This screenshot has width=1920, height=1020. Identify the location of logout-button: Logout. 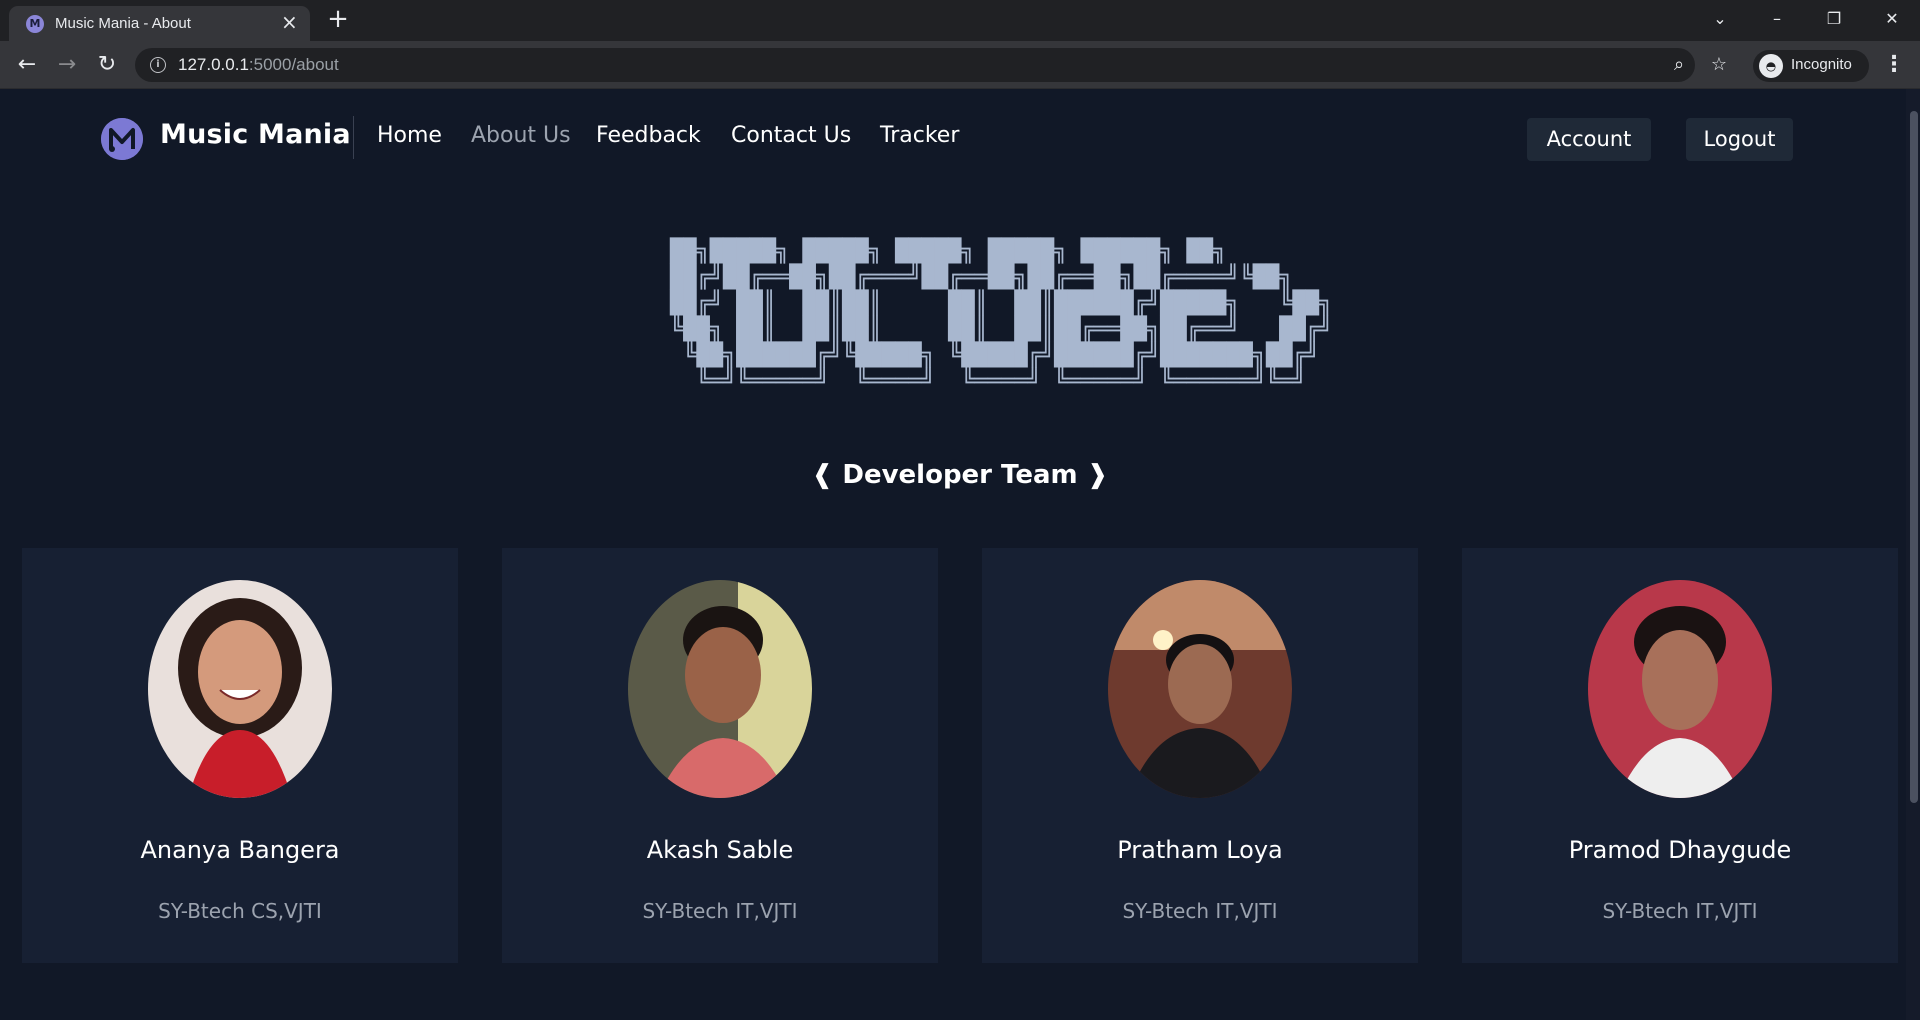
(1739, 139).